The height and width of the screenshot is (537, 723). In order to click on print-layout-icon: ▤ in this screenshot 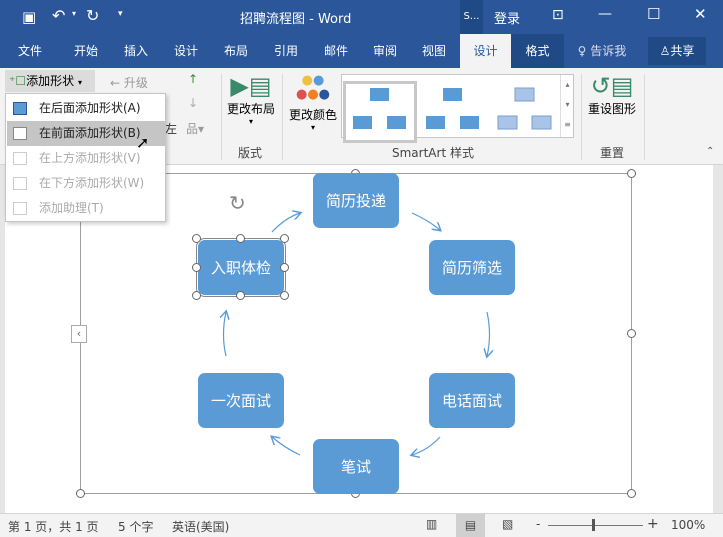, I will do `click(470, 525)`.